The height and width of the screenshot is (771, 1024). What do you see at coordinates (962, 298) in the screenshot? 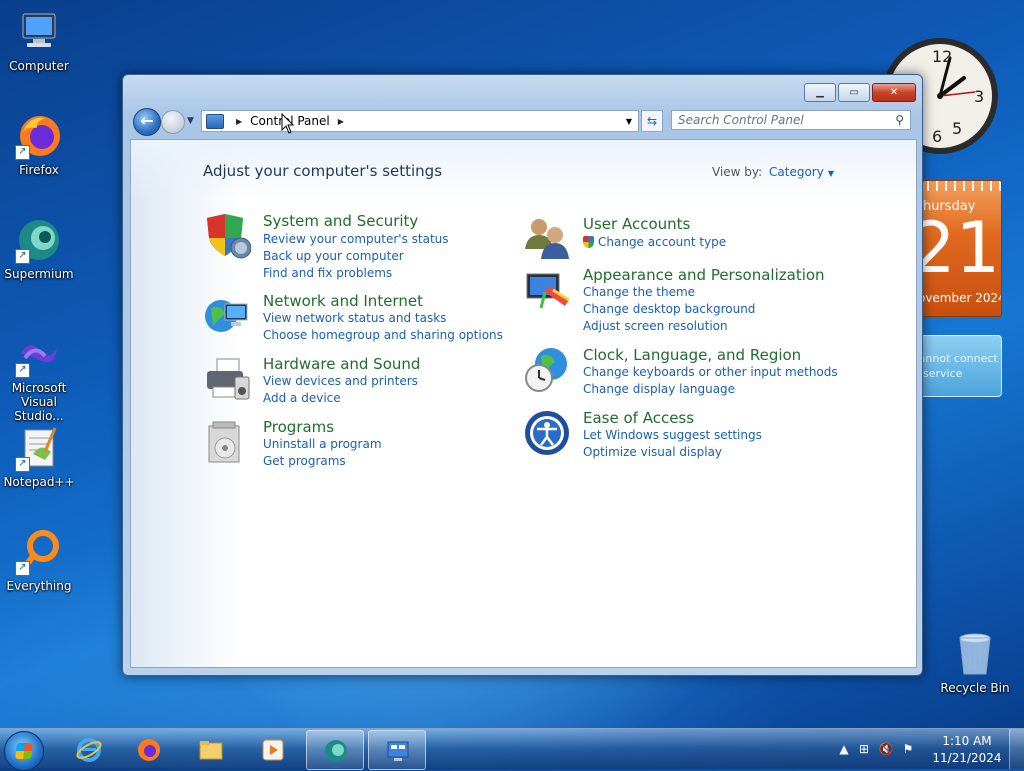
I see `calendar-month: November 2024` at bounding box center [962, 298].